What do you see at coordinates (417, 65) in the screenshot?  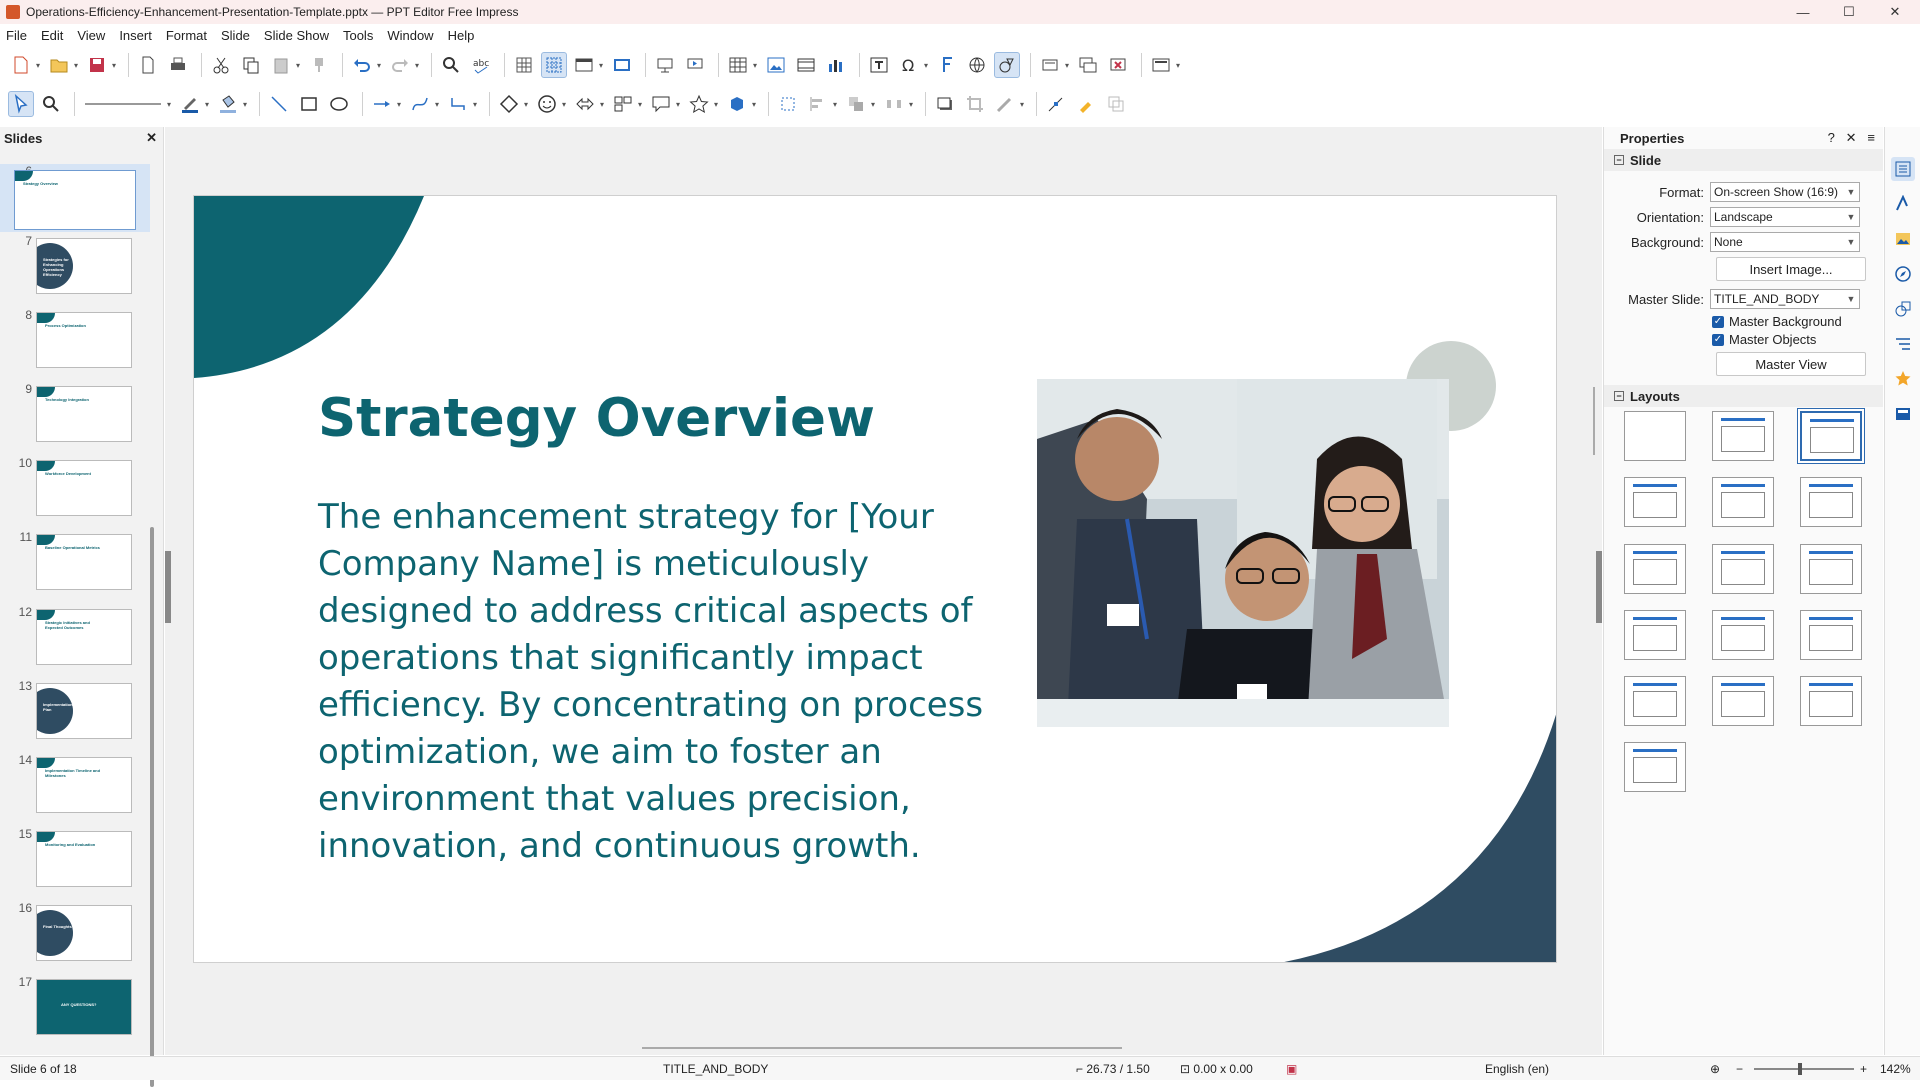 I see `redo-dropdown: ▾` at bounding box center [417, 65].